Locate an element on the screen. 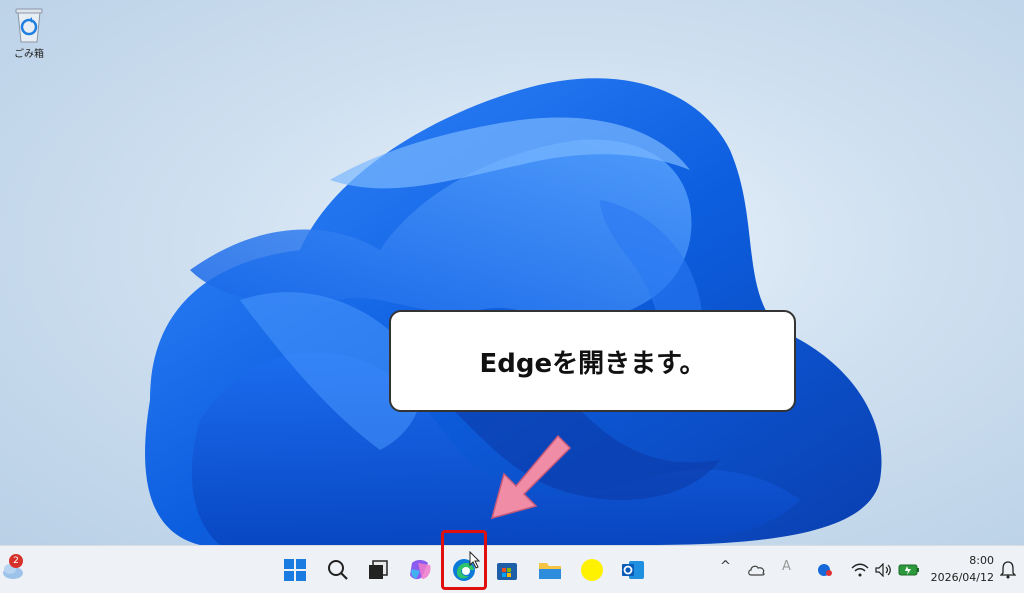  volume-button is located at coordinates (884, 570).